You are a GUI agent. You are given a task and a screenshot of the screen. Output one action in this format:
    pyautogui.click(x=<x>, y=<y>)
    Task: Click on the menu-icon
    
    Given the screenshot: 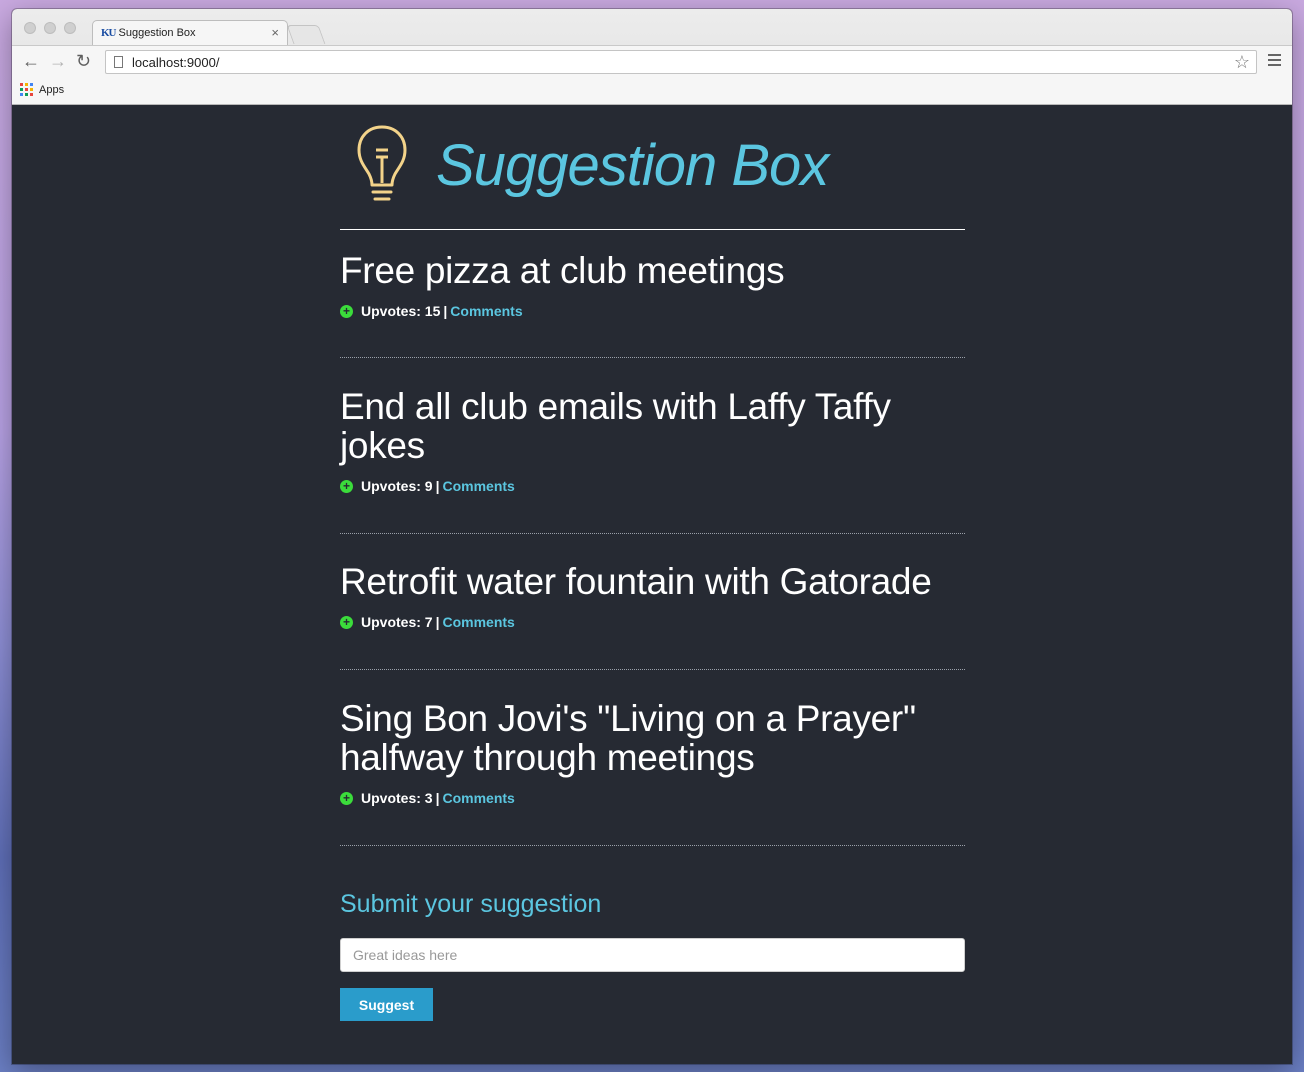 What is the action you would take?
    pyautogui.click(x=1274, y=61)
    